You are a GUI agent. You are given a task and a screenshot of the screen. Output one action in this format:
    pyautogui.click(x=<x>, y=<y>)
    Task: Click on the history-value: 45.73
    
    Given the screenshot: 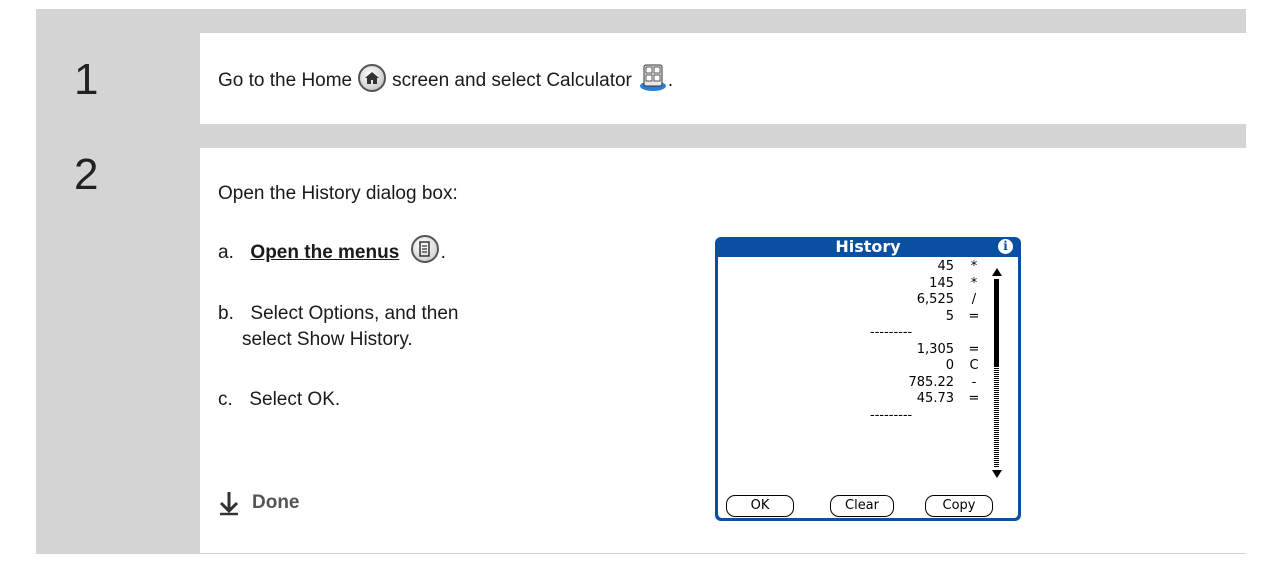 What is the action you would take?
    pyautogui.click(x=935, y=398)
    